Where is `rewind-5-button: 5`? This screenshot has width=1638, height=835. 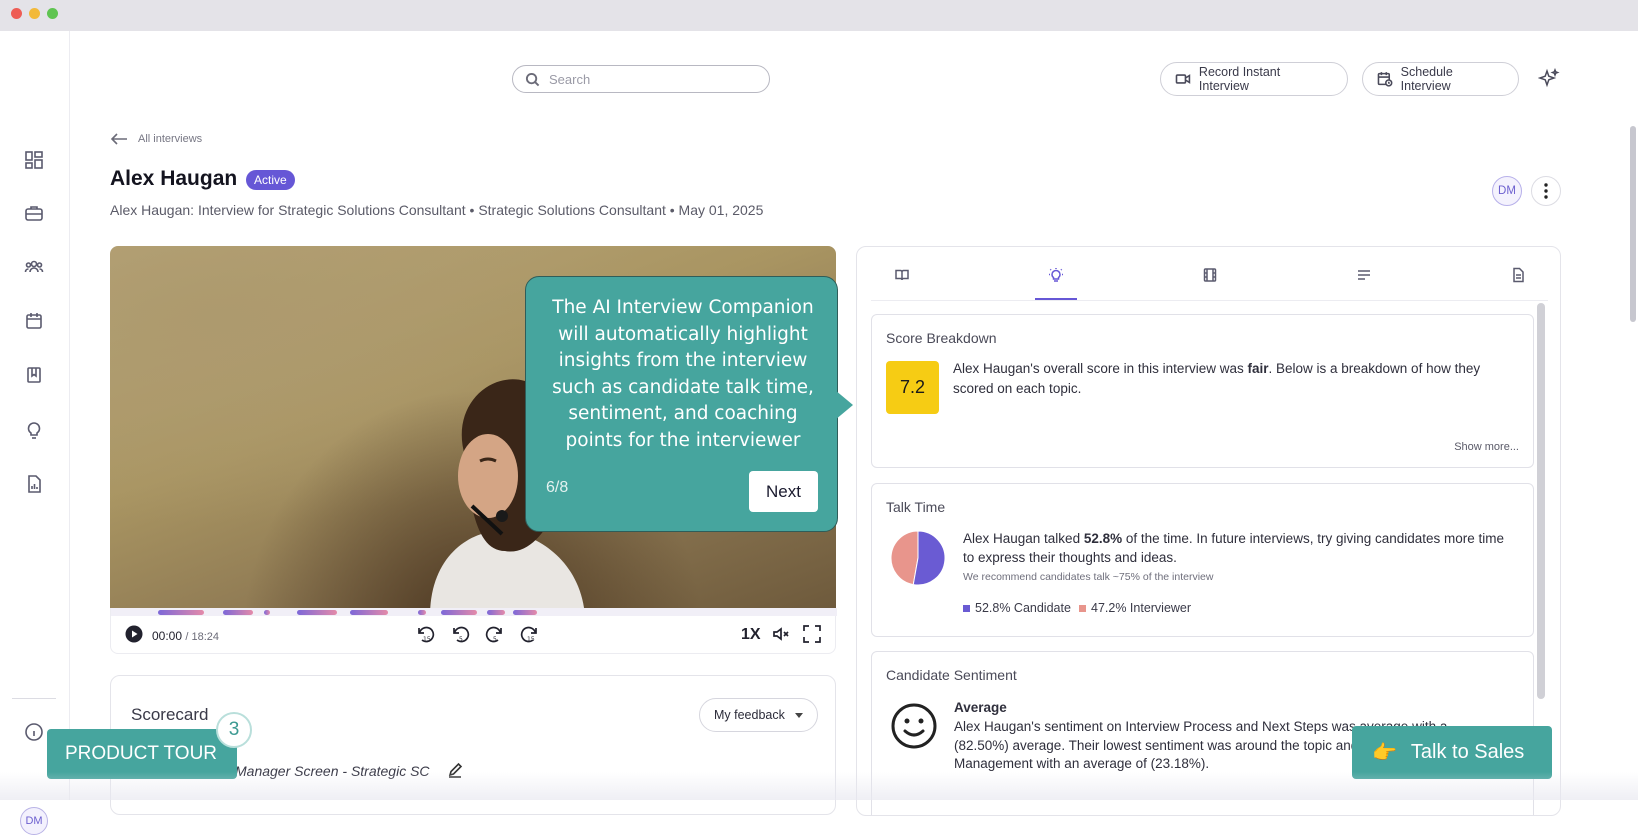
rewind-5-button: 5 is located at coordinates (460, 634).